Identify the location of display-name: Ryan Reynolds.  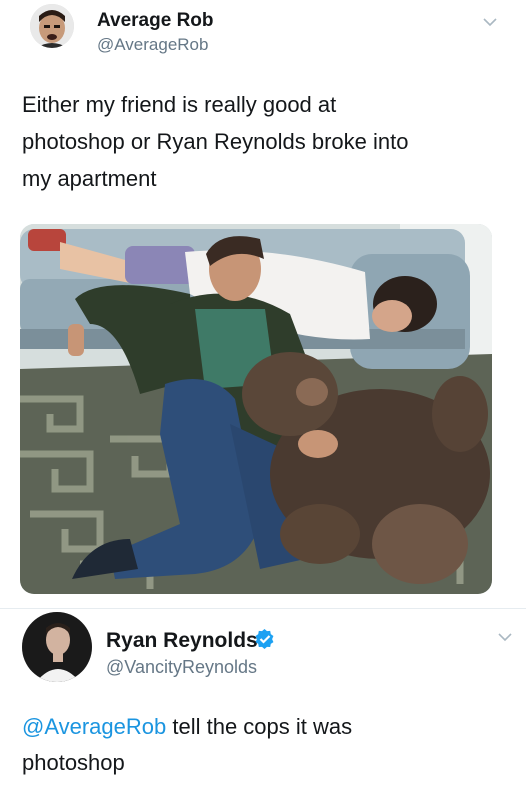
(182, 641).